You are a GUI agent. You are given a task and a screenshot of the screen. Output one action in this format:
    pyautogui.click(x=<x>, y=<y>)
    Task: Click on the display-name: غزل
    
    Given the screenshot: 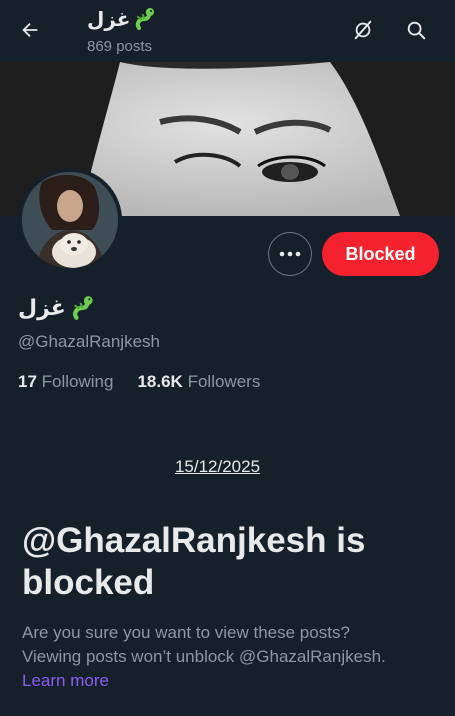 What is the action you would take?
    pyautogui.click(x=58, y=308)
    